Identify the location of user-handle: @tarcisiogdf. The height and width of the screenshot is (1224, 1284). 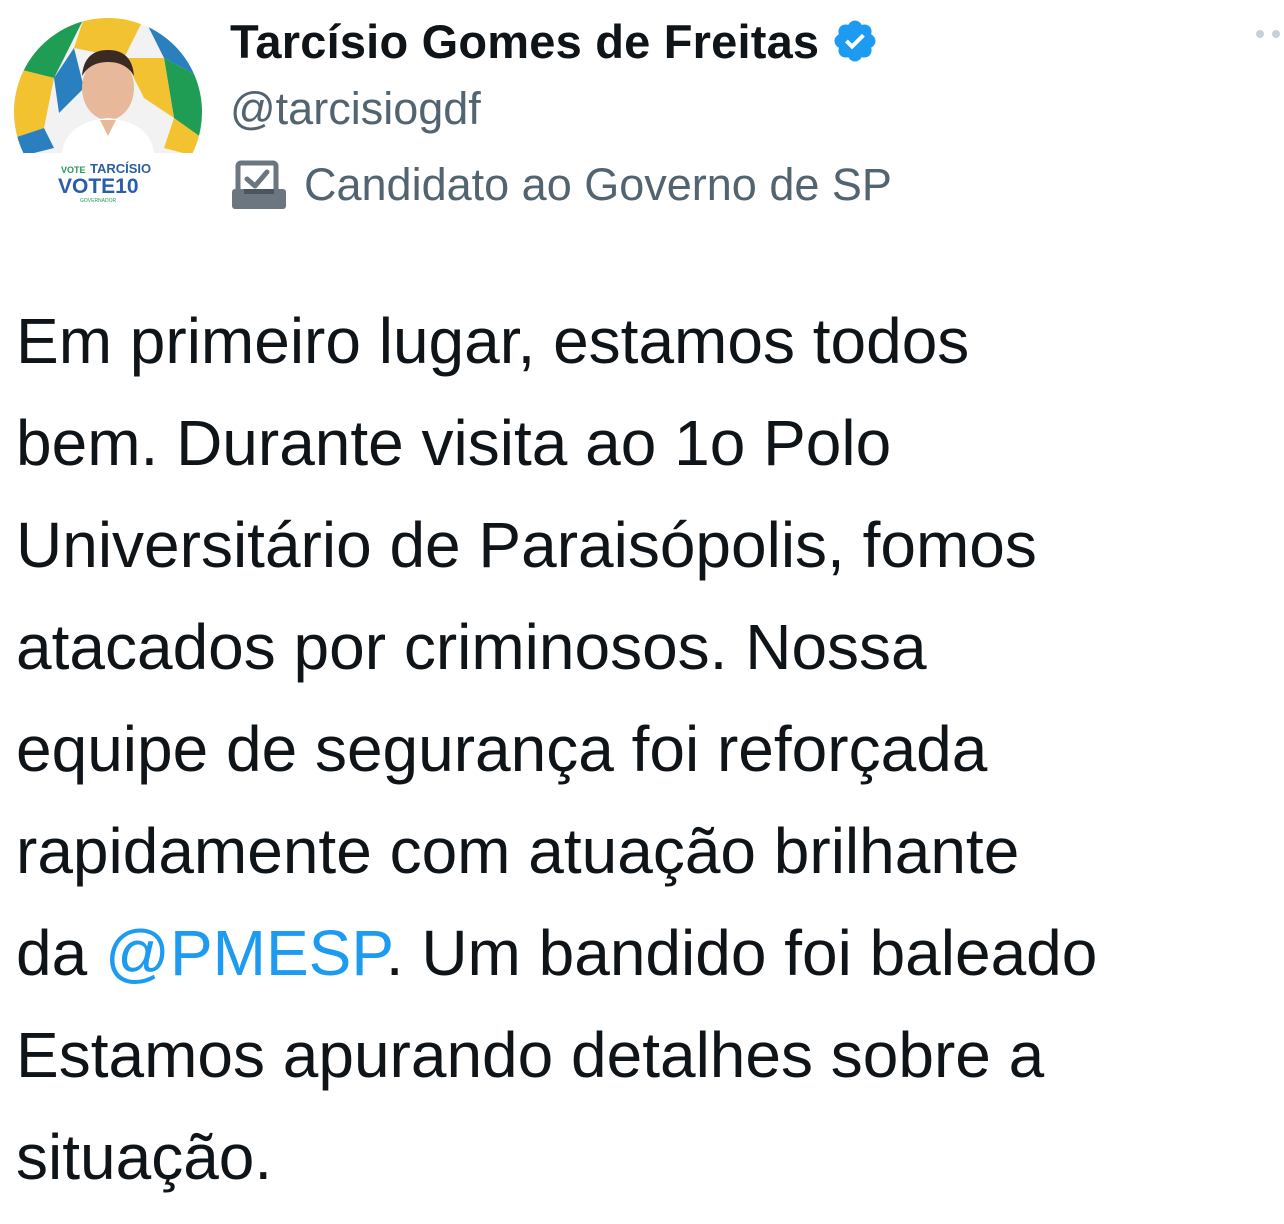
(730, 109).